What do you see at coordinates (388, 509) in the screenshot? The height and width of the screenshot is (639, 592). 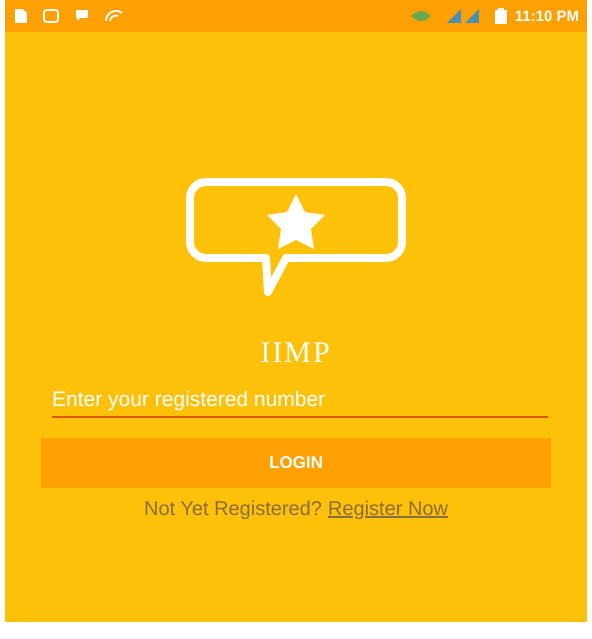 I see `register-link: Register Now` at bounding box center [388, 509].